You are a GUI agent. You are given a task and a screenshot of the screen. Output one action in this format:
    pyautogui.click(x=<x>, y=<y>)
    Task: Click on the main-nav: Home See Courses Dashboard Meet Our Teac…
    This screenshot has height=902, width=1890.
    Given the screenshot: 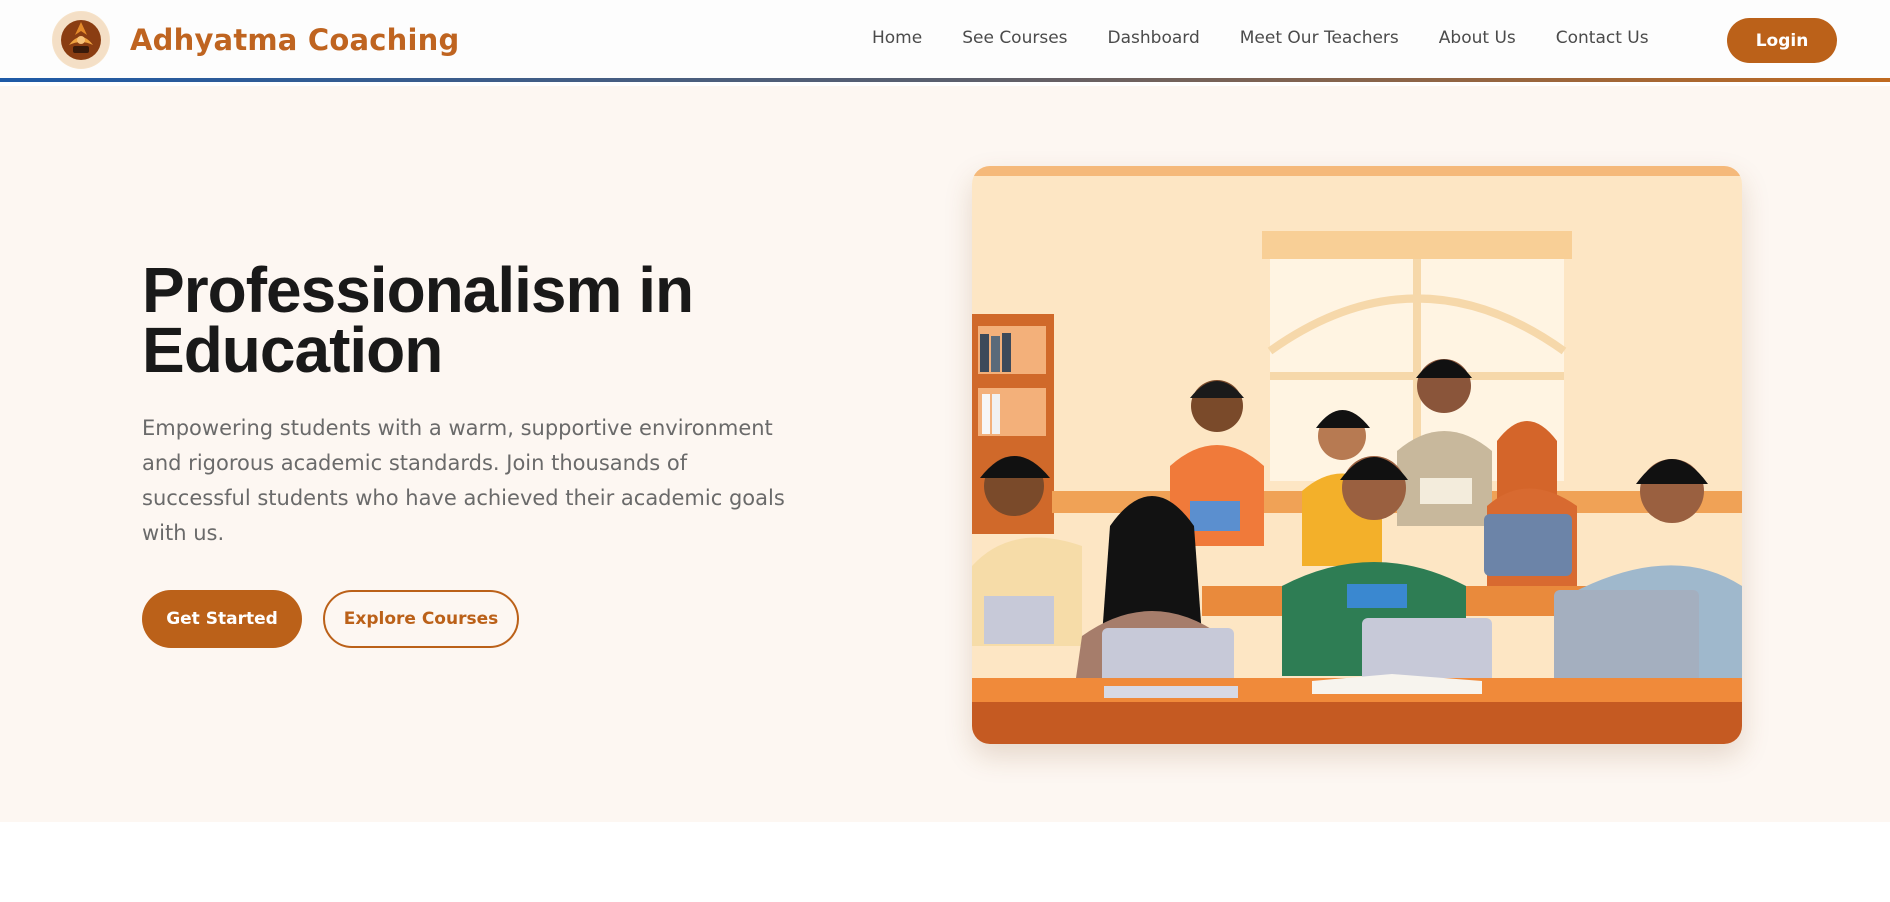 What is the action you would take?
    pyautogui.click(x=1280, y=38)
    